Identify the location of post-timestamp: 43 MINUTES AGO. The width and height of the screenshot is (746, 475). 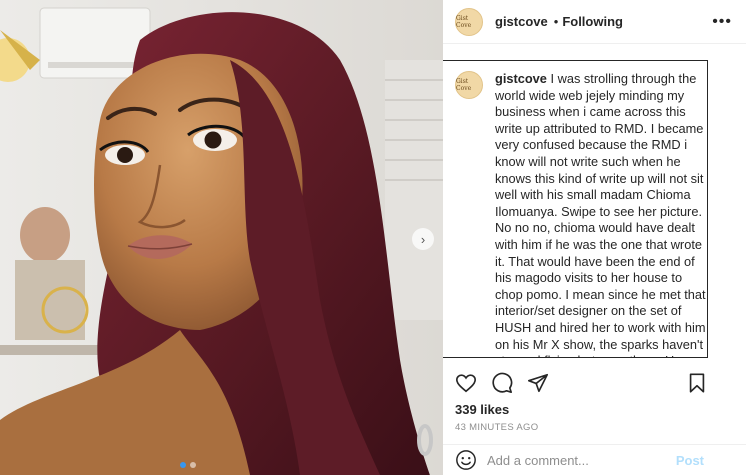
(496, 427).